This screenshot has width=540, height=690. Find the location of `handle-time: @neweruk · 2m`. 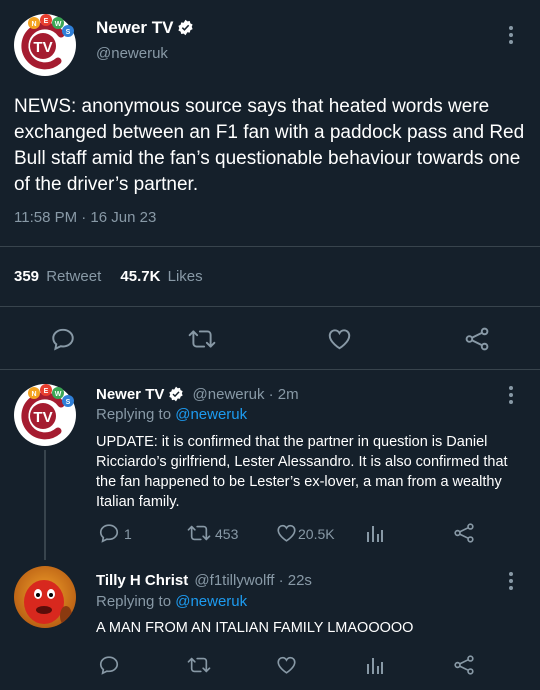

handle-time: @neweruk · 2m is located at coordinates (246, 394).